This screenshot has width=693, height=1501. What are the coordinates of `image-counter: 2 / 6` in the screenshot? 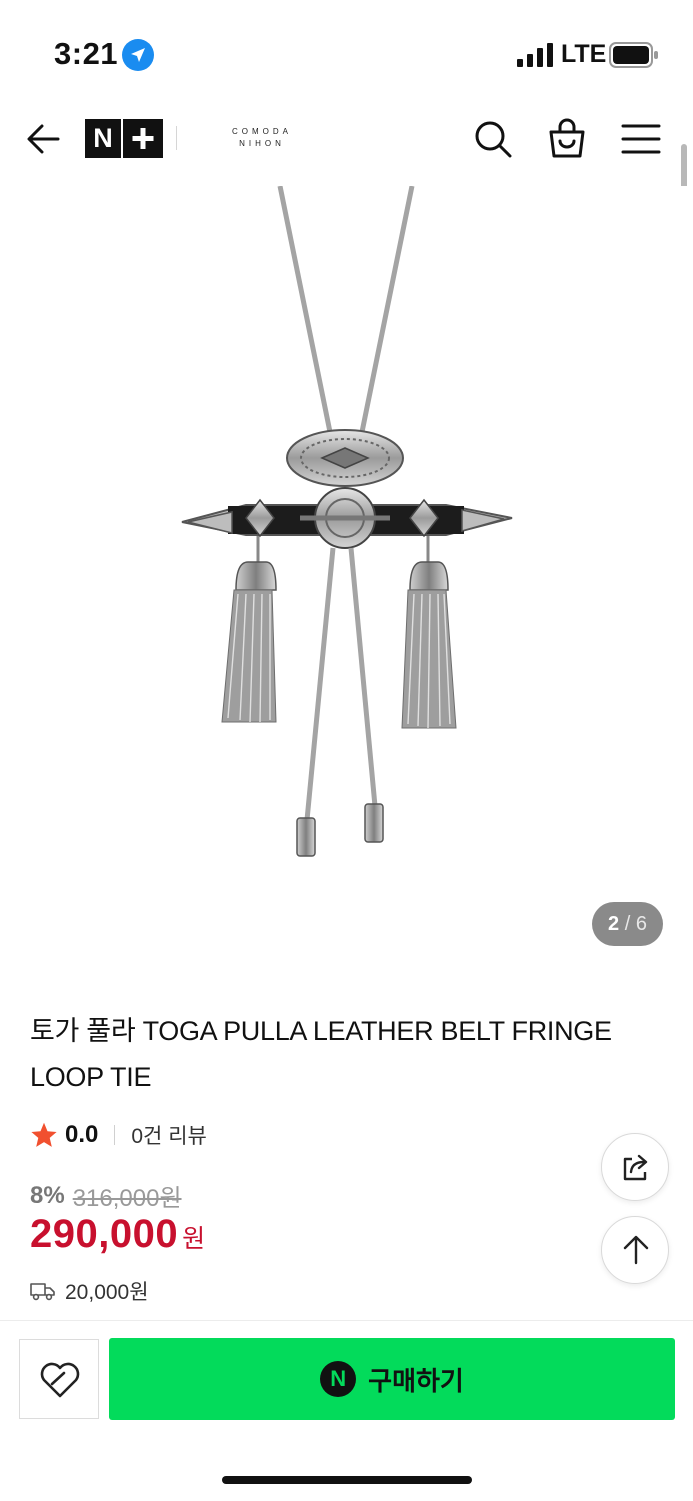 It's located at (627, 924).